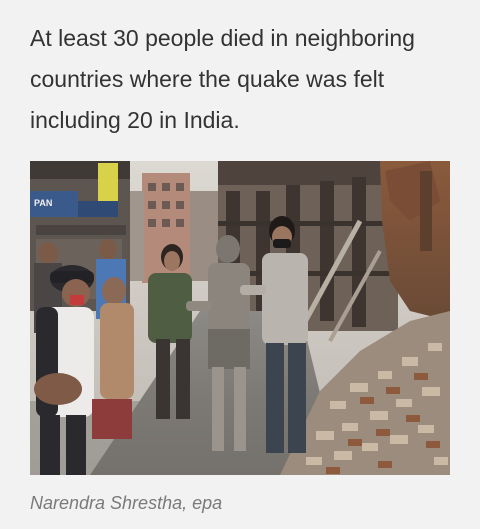 The height and width of the screenshot is (529, 480). Describe the element at coordinates (126, 503) in the screenshot. I see `photo-caption: Narendra Shrestha, epa` at that location.